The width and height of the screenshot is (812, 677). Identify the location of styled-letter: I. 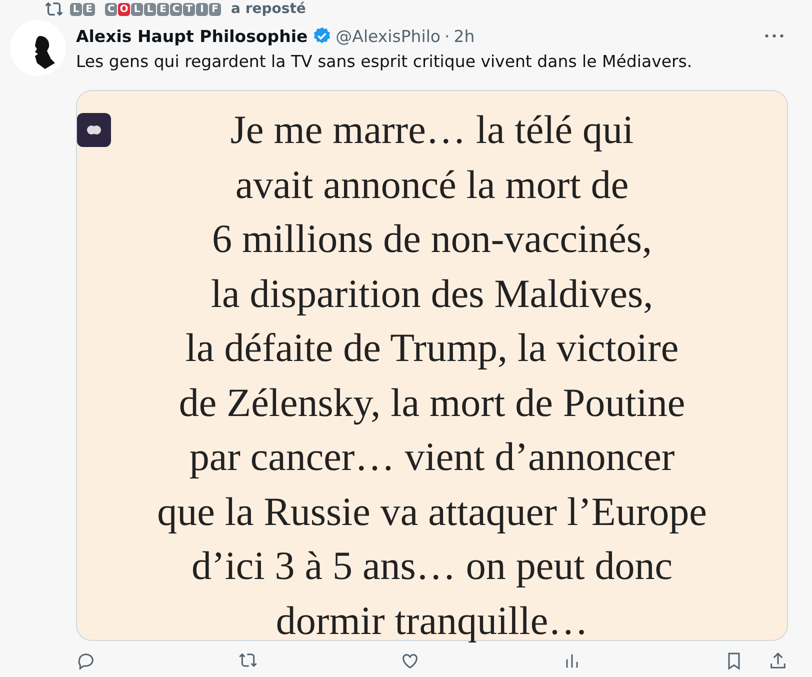
(202, 9).